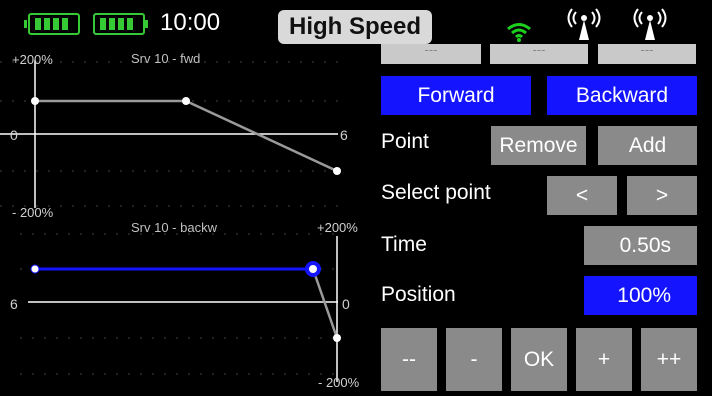 This screenshot has height=396, width=712. Describe the element at coordinates (640, 245) in the screenshot. I see `time-value-field: 0.50s` at that location.